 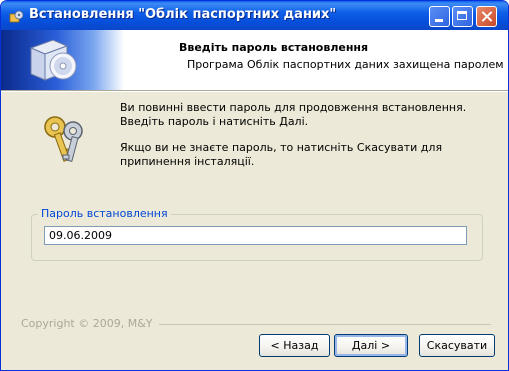 I want to click on title-bar: Встановлення "Облік паспортних даних", so click(x=254, y=15).